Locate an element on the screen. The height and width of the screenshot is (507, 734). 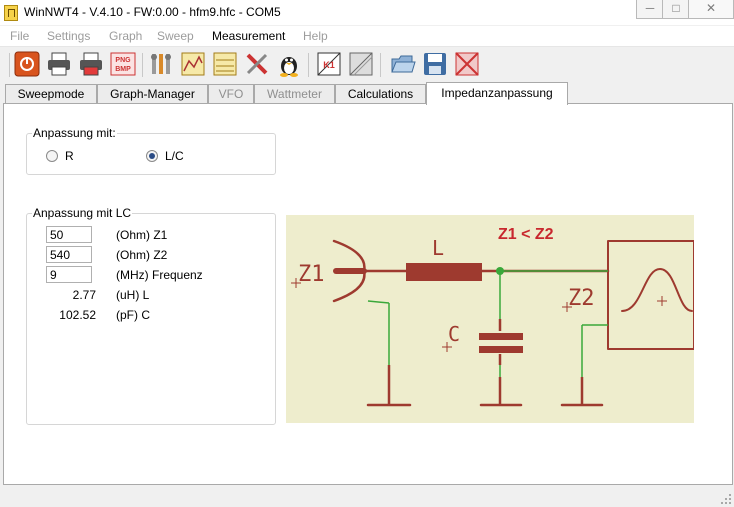
png-text: PNG is located at coordinates (123, 60).